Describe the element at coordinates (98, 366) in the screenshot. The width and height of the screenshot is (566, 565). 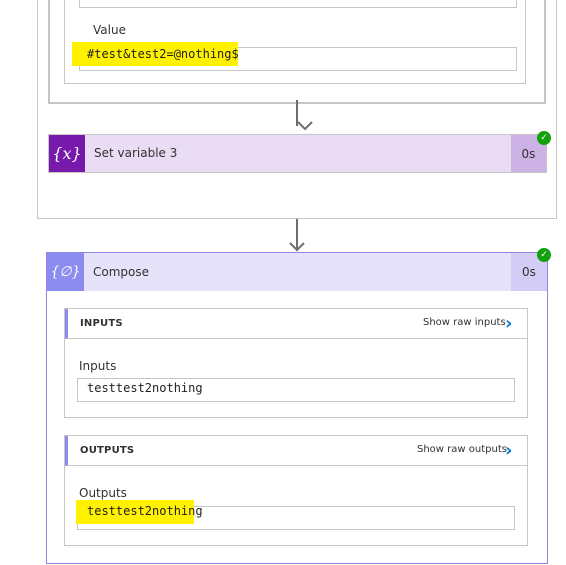
I see `inputs-label: Inputs` at that location.